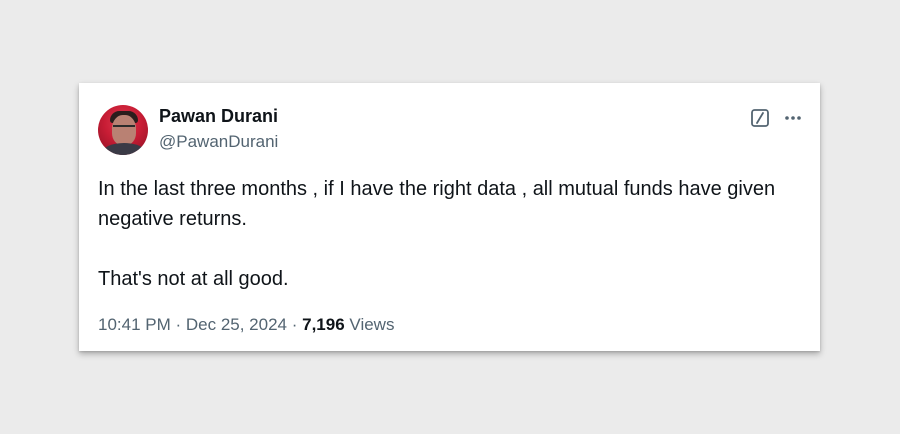  I want to click on author-handle: @PawanDurani, so click(218, 142).